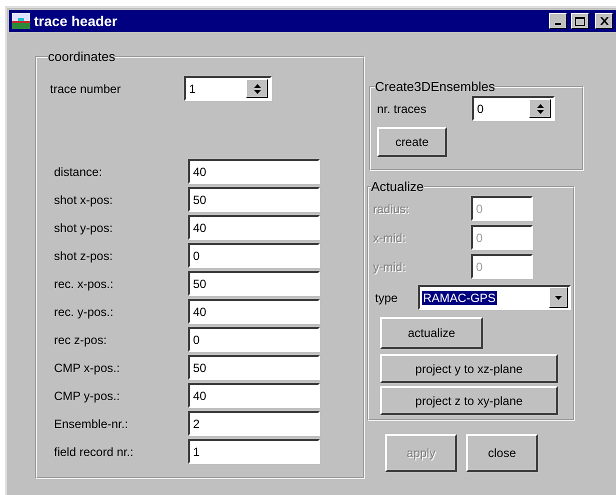 Image resolution: width=616 pixels, height=495 pixels. What do you see at coordinates (21, 21) in the screenshot?
I see `app-icon` at bounding box center [21, 21].